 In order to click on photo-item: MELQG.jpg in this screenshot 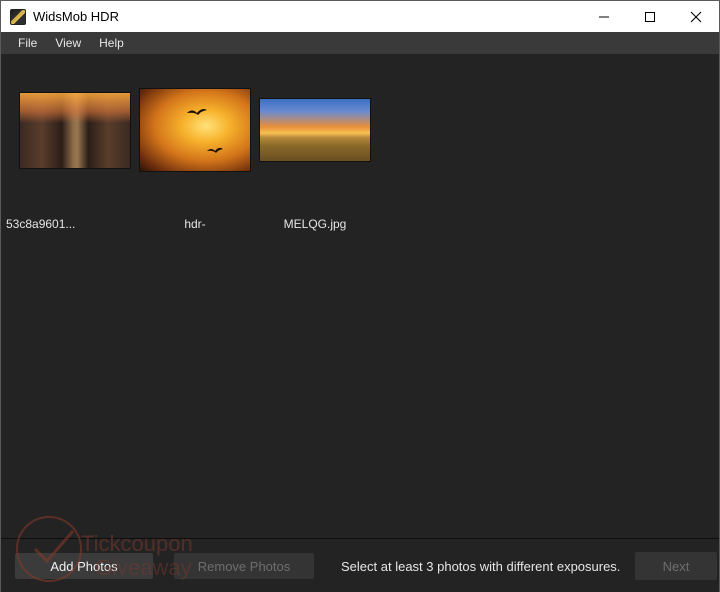, I will do `click(315, 156)`.